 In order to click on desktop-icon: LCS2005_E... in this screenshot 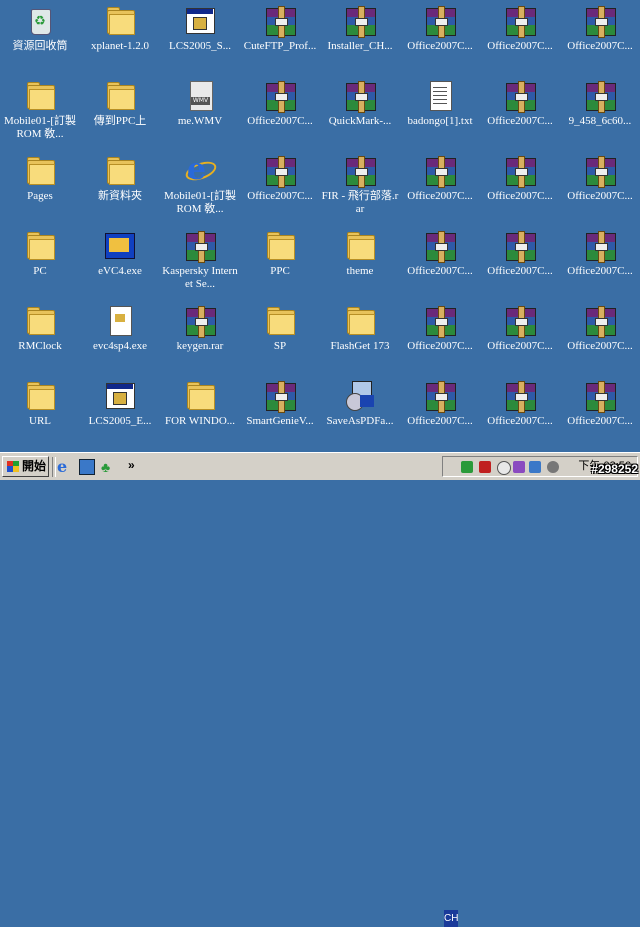, I will do `click(120, 410)`.